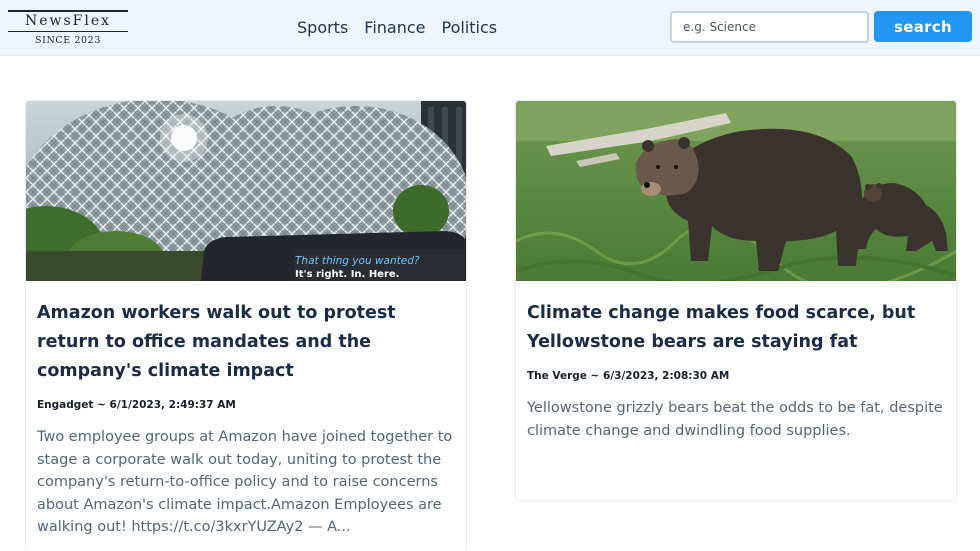  I want to click on logo-tagline: SINCE 2023, so click(68, 40).